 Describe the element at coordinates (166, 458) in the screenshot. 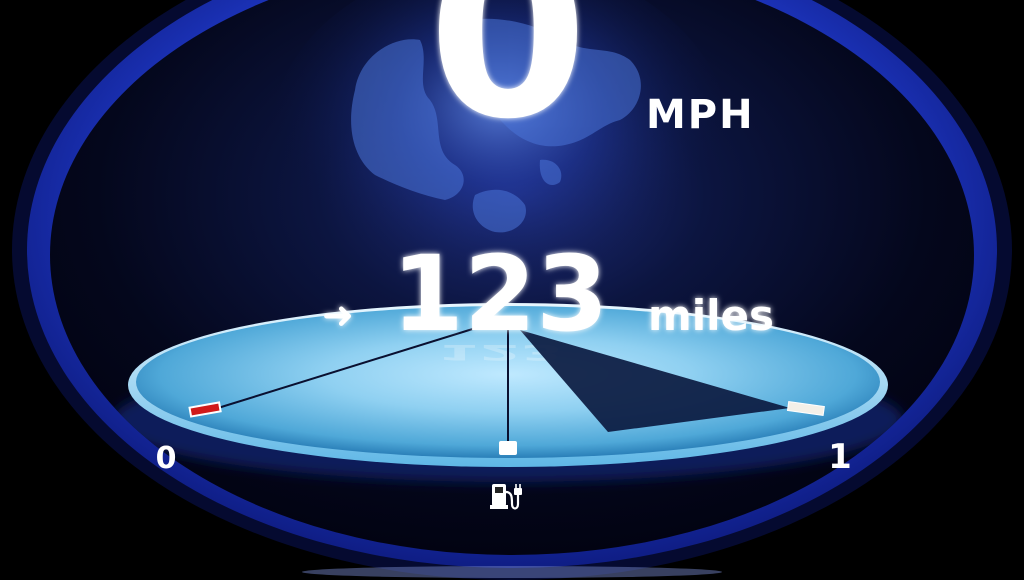

I see `gauge-empty-label: 0` at that location.